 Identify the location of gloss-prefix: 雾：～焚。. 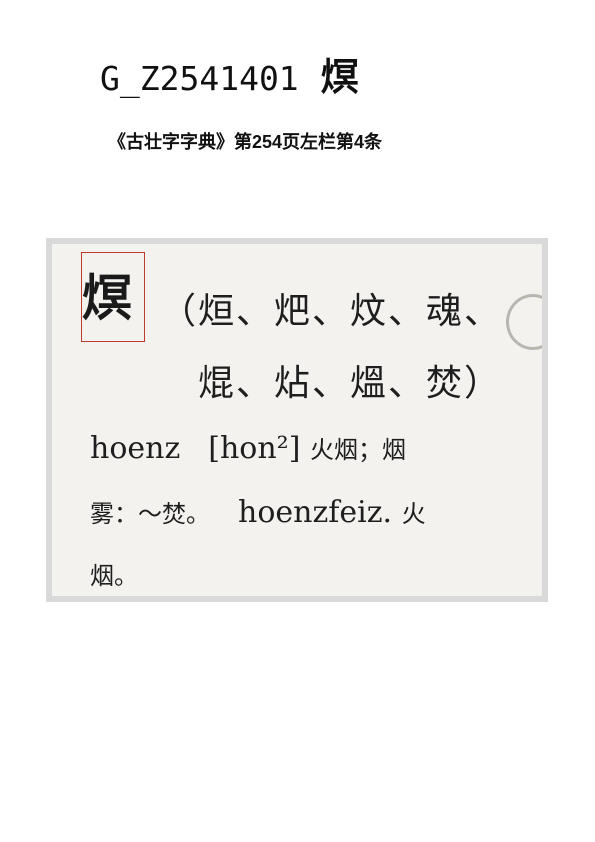
(150, 514).